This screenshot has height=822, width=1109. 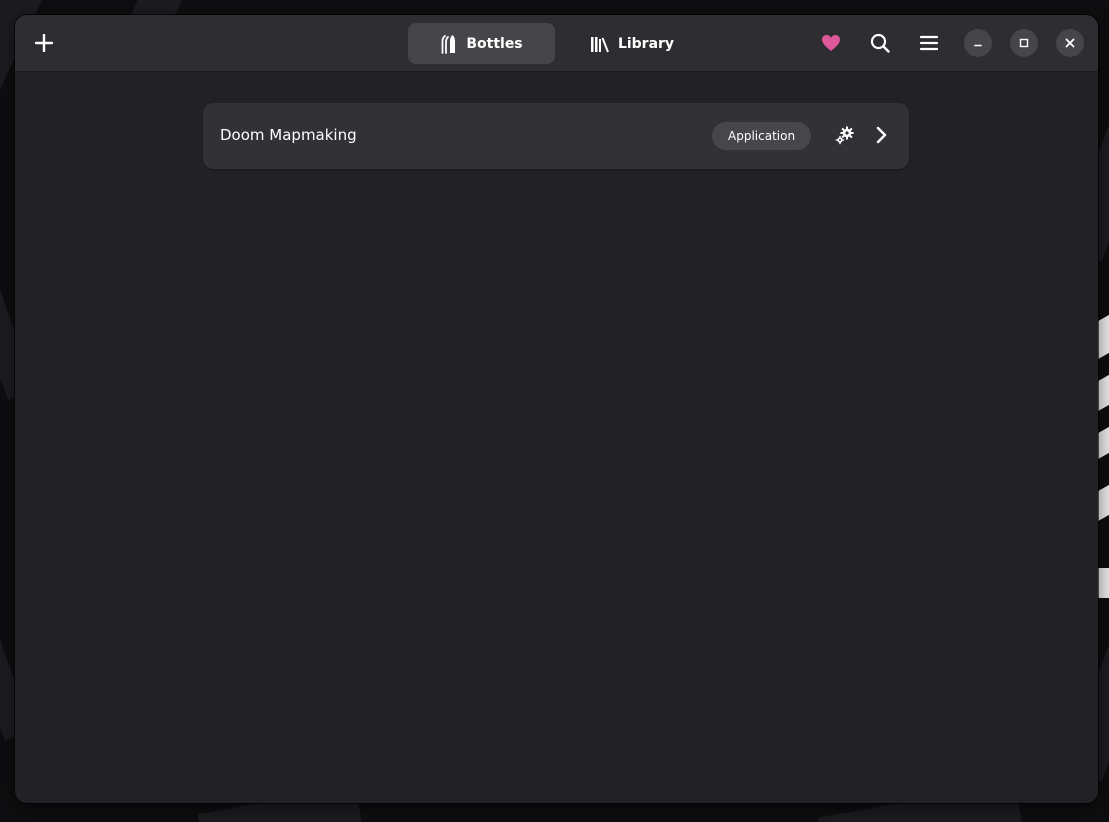 I want to click on run-executable-button, so click(x=845, y=135).